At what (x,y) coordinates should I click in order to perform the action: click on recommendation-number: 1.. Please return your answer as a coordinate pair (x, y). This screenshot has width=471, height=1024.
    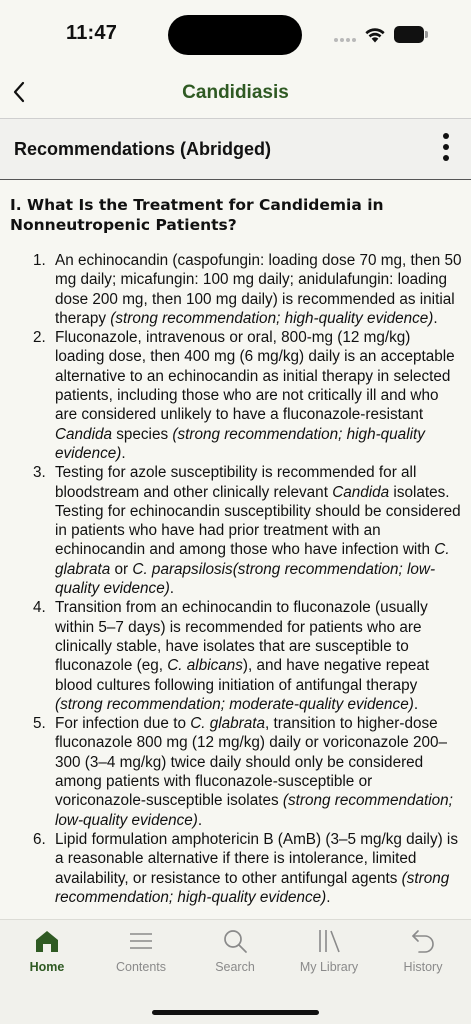
    Looking at the image, I should click on (39, 260).